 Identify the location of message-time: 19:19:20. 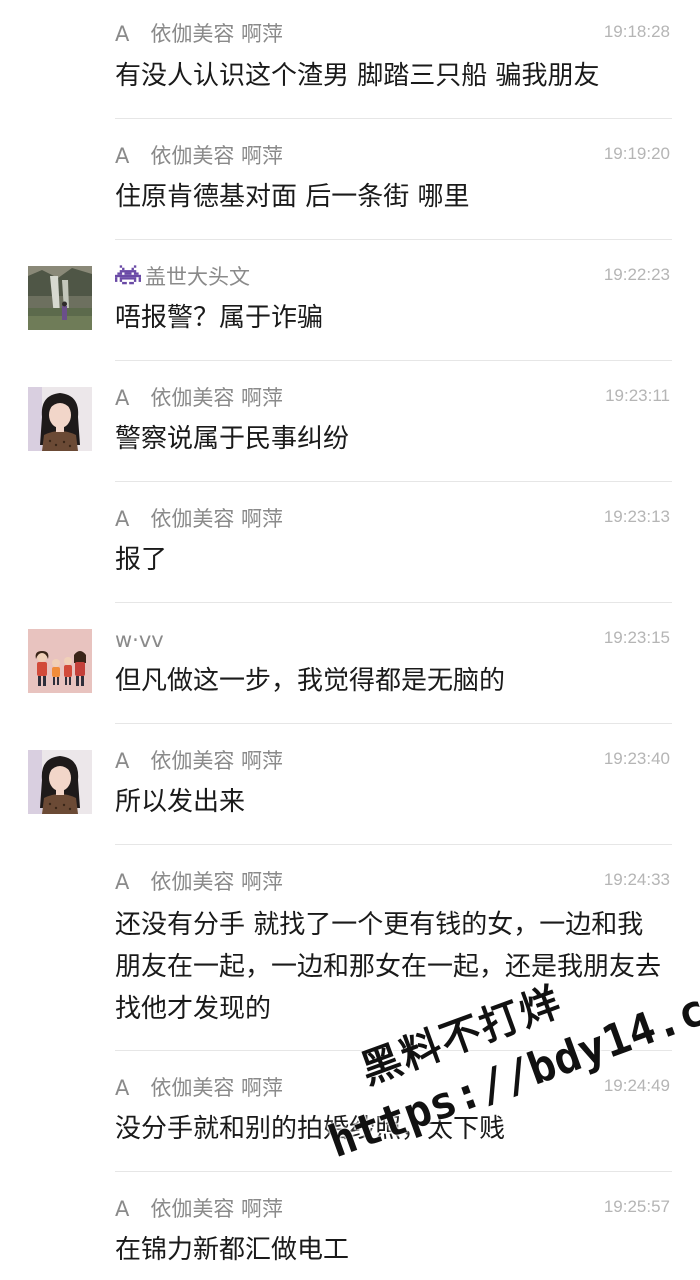
(636, 153).